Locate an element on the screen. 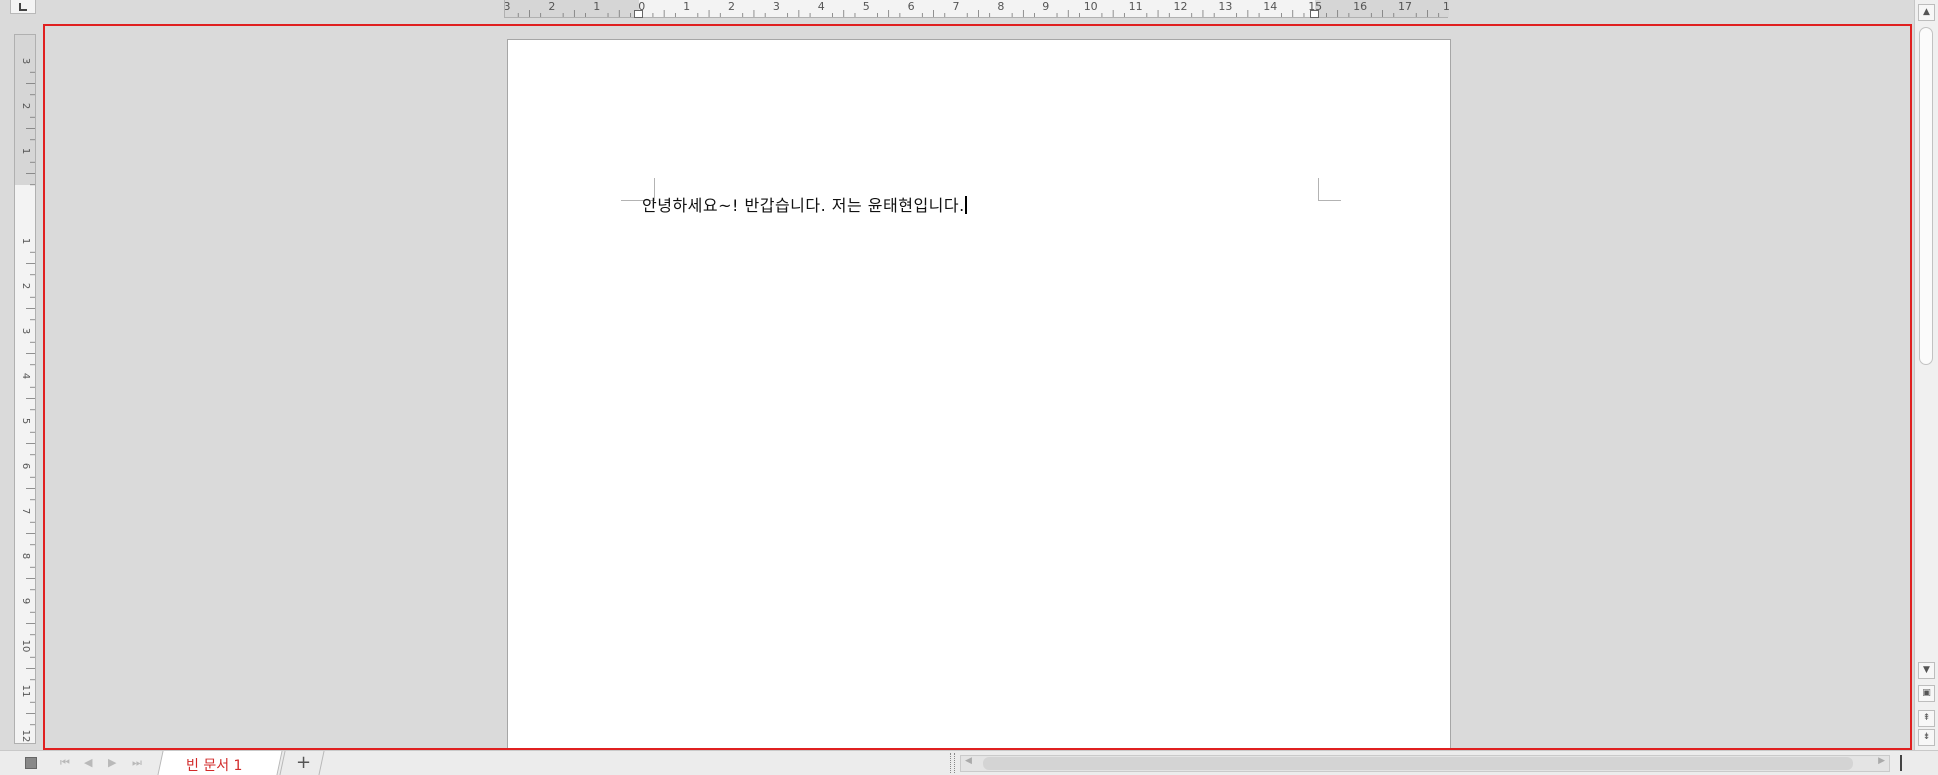 The height and width of the screenshot is (775, 1938). previous-page-button: ⇞ is located at coordinates (1926, 718).